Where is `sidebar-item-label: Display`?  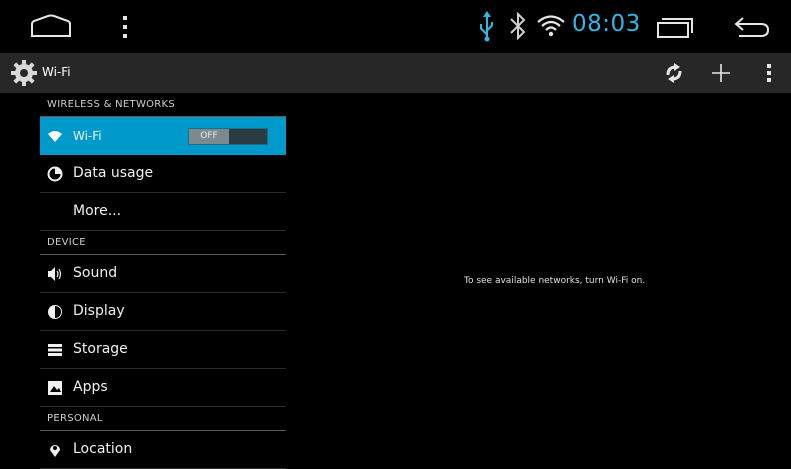
sidebar-item-label: Display is located at coordinates (99, 311).